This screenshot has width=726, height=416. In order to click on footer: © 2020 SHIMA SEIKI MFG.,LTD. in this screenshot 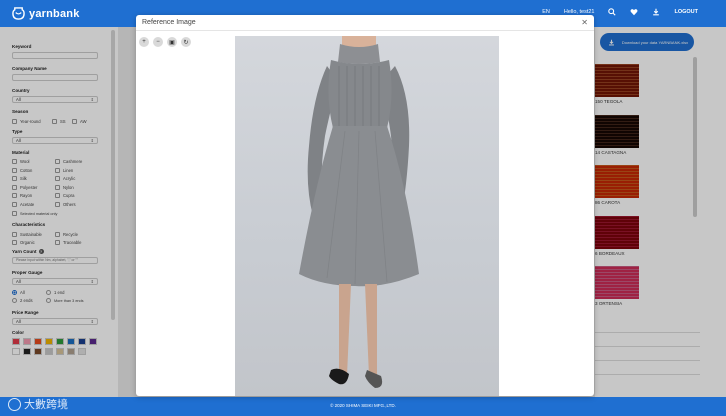, I will do `click(363, 406)`.